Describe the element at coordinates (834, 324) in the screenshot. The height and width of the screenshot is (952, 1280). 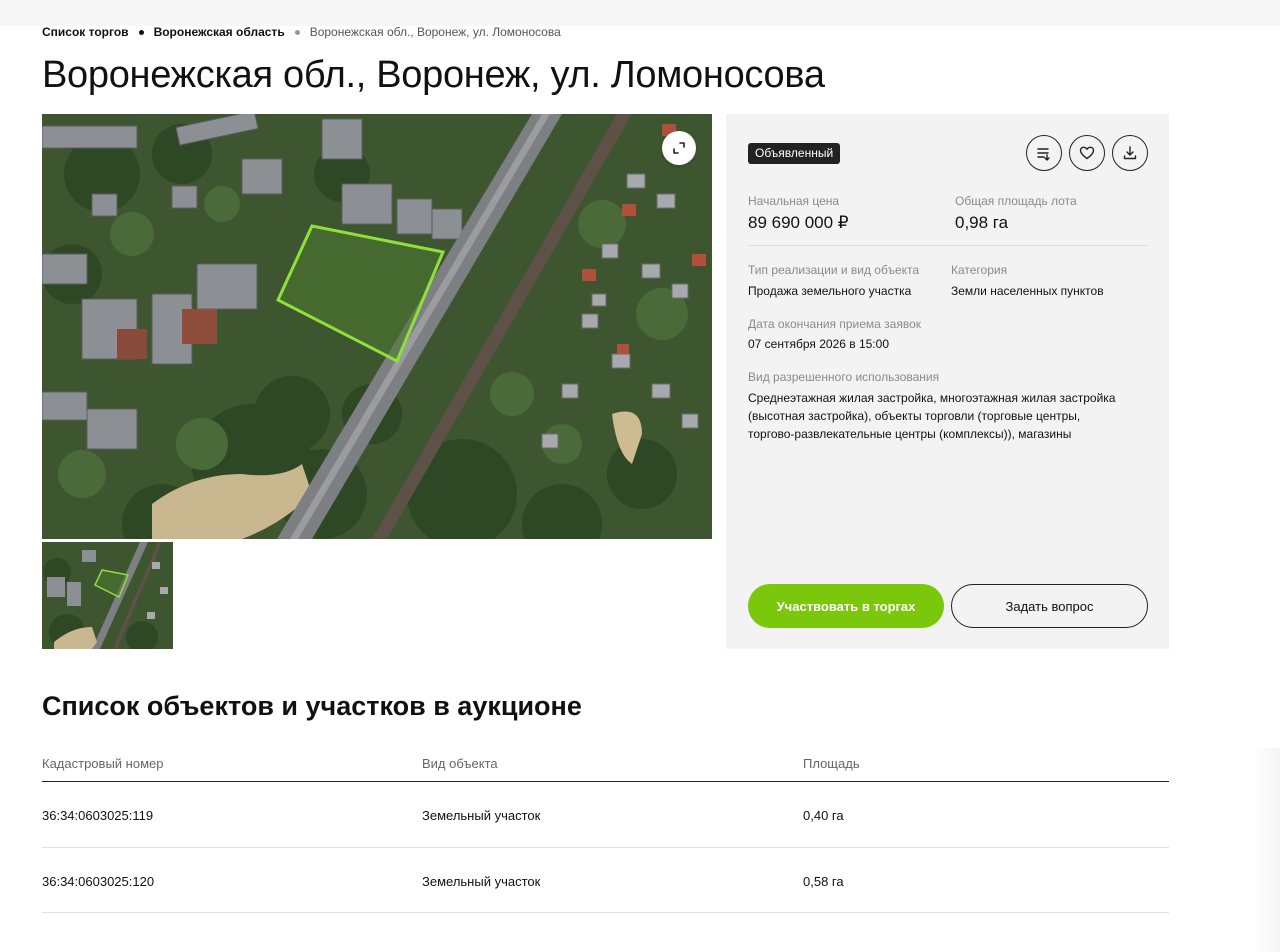
I see `deadline-label: Дата окончания приема заявок` at that location.